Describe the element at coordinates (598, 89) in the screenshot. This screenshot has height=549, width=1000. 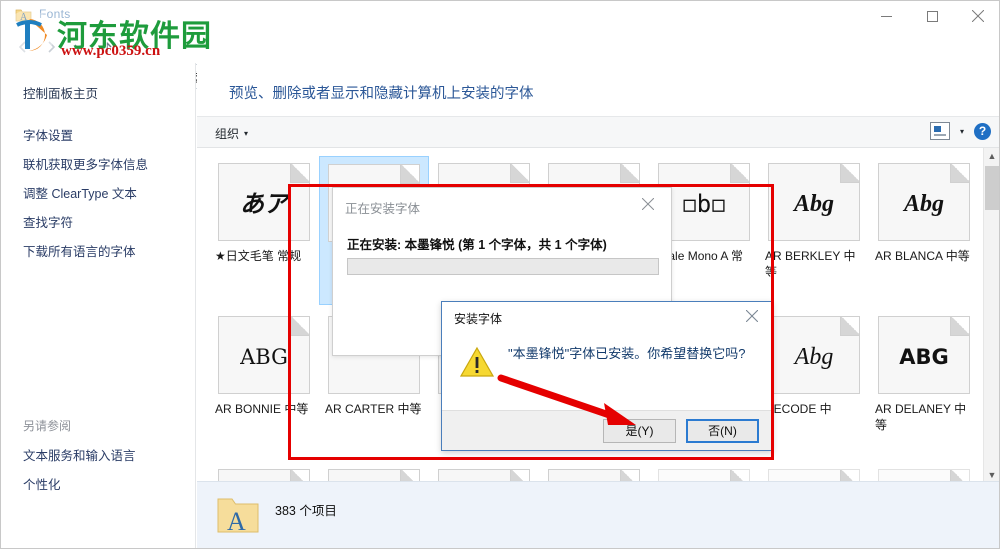
I see `content-header: 预览、删除或者显示和隐藏计算机上安装的字体` at that location.